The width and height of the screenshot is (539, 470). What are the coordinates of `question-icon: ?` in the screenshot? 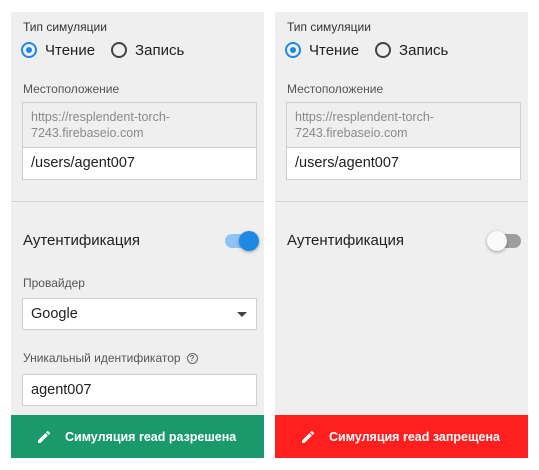 It's located at (192, 358).